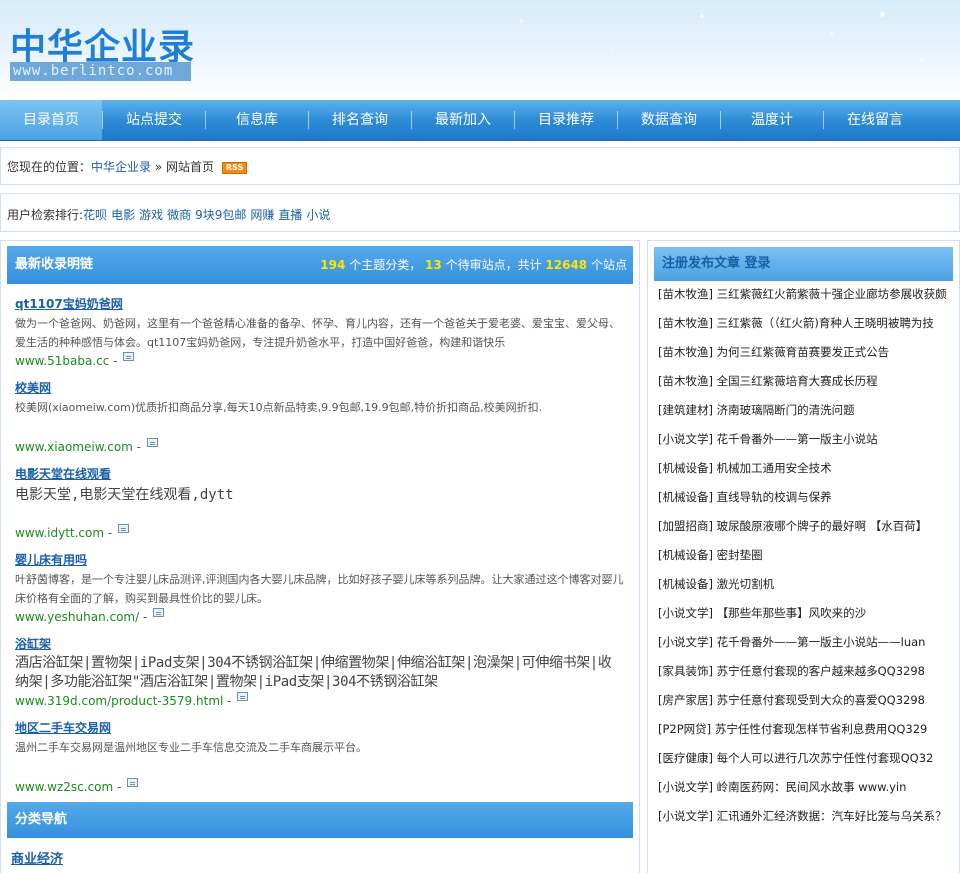 The width and height of the screenshot is (960, 873). What do you see at coordinates (45, 215) in the screenshot?
I see `search-rank-label: 用户检索排行:` at bounding box center [45, 215].